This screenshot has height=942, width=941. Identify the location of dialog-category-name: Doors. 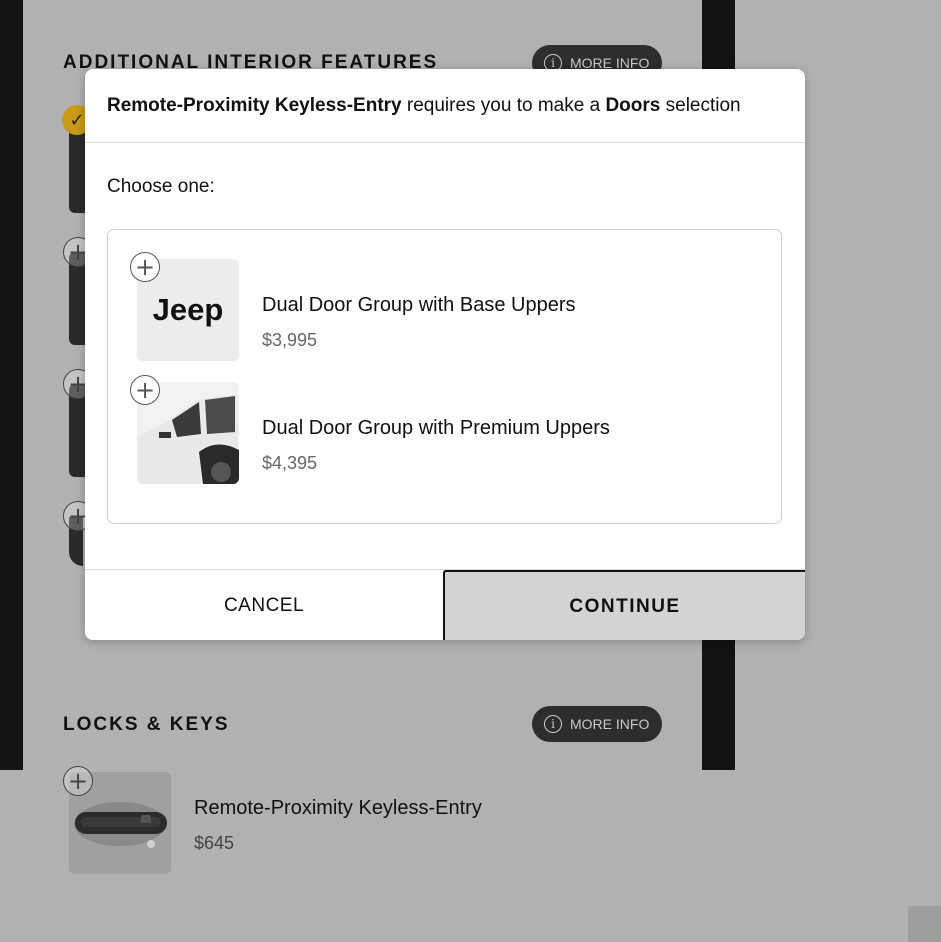
(633, 105).